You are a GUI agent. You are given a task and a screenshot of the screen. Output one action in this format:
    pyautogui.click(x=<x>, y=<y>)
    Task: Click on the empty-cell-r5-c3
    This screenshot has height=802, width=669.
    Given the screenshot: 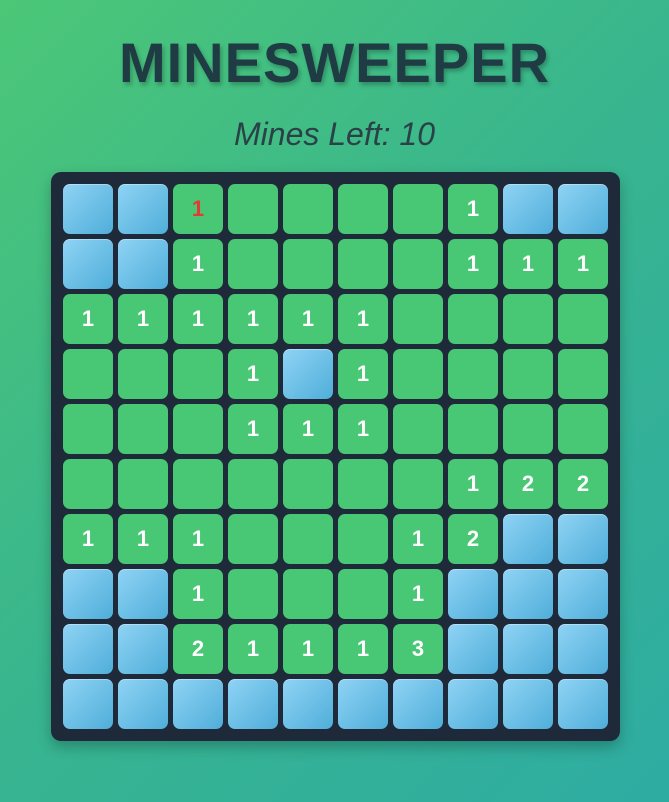 What is the action you would take?
    pyautogui.click(x=253, y=484)
    